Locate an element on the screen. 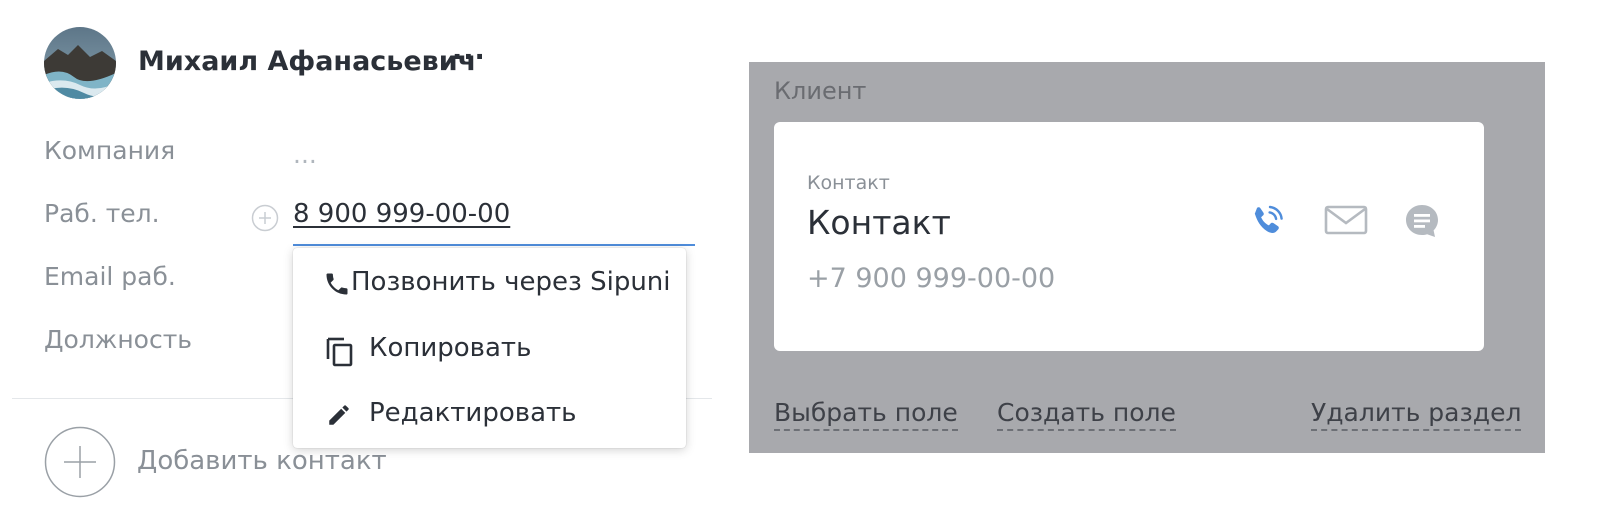 The height and width of the screenshot is (530, 1612). avatar is located at coordinates (80, 63).